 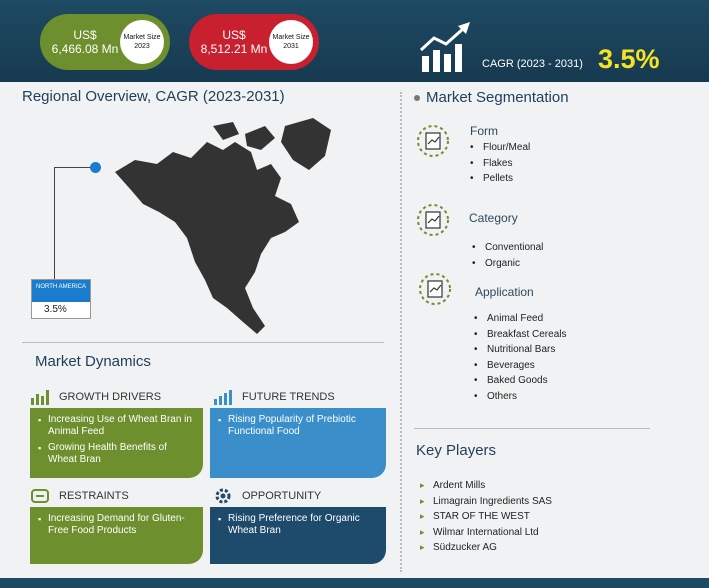 I want to click on form-item: Pellets, so click(x=500, y=179).